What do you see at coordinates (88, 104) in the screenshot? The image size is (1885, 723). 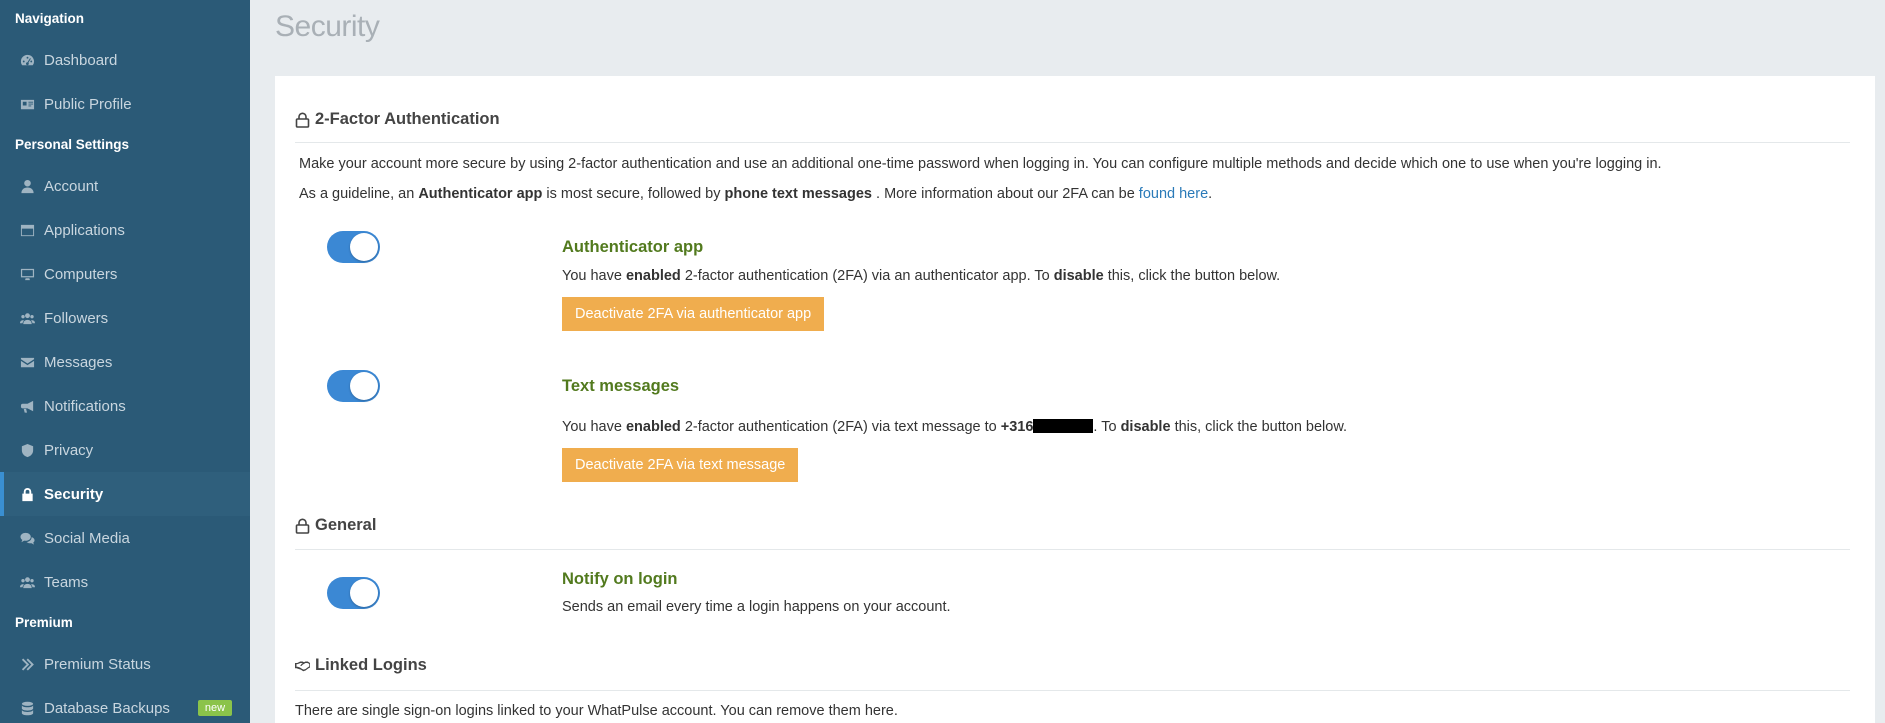 I see `sidebar-item-label: Public Profile` at bounding box center [88, 104].